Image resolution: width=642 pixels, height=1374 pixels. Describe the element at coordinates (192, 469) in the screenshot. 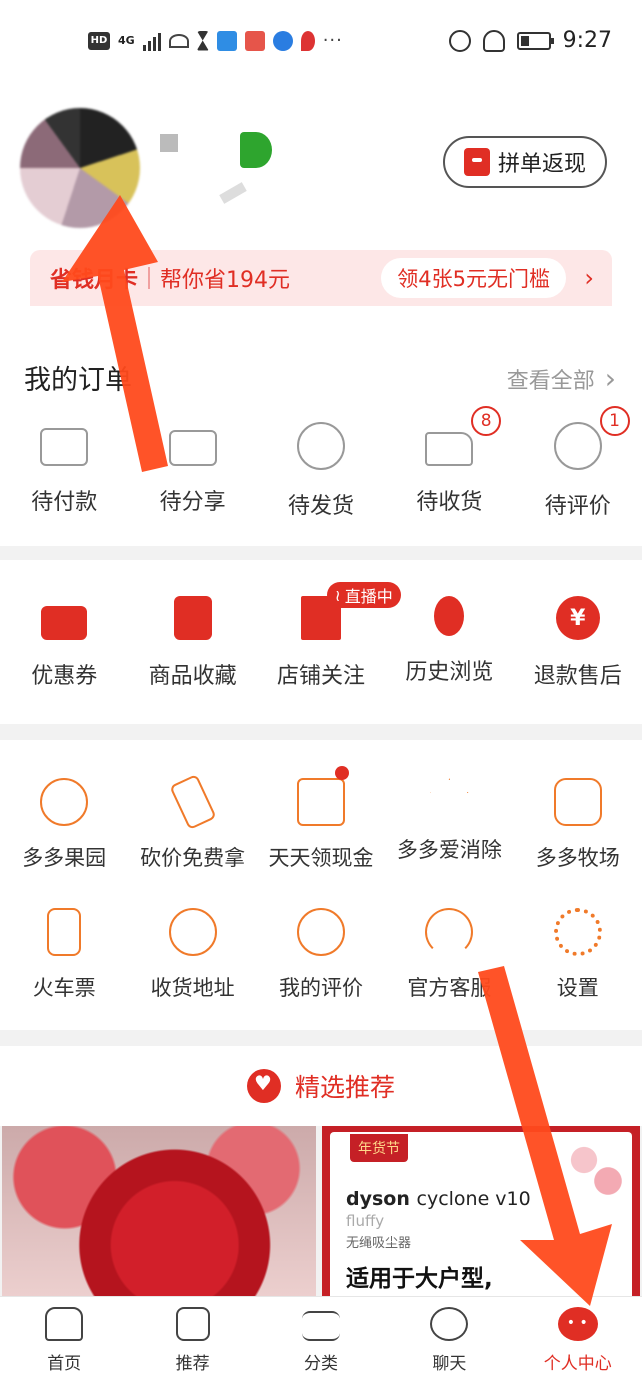

I see `order-pending-share: 待分享` at that location.